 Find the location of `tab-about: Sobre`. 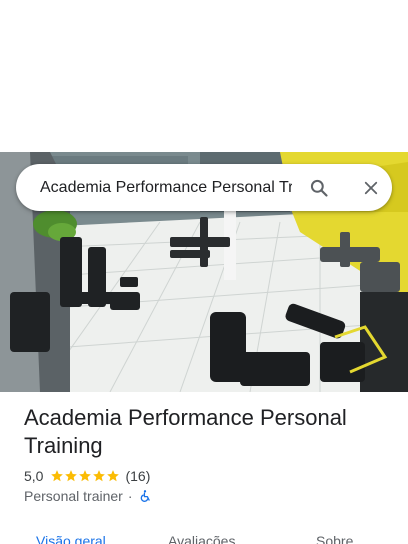

tab-about: Sobre is located at coordinates (334, 538).